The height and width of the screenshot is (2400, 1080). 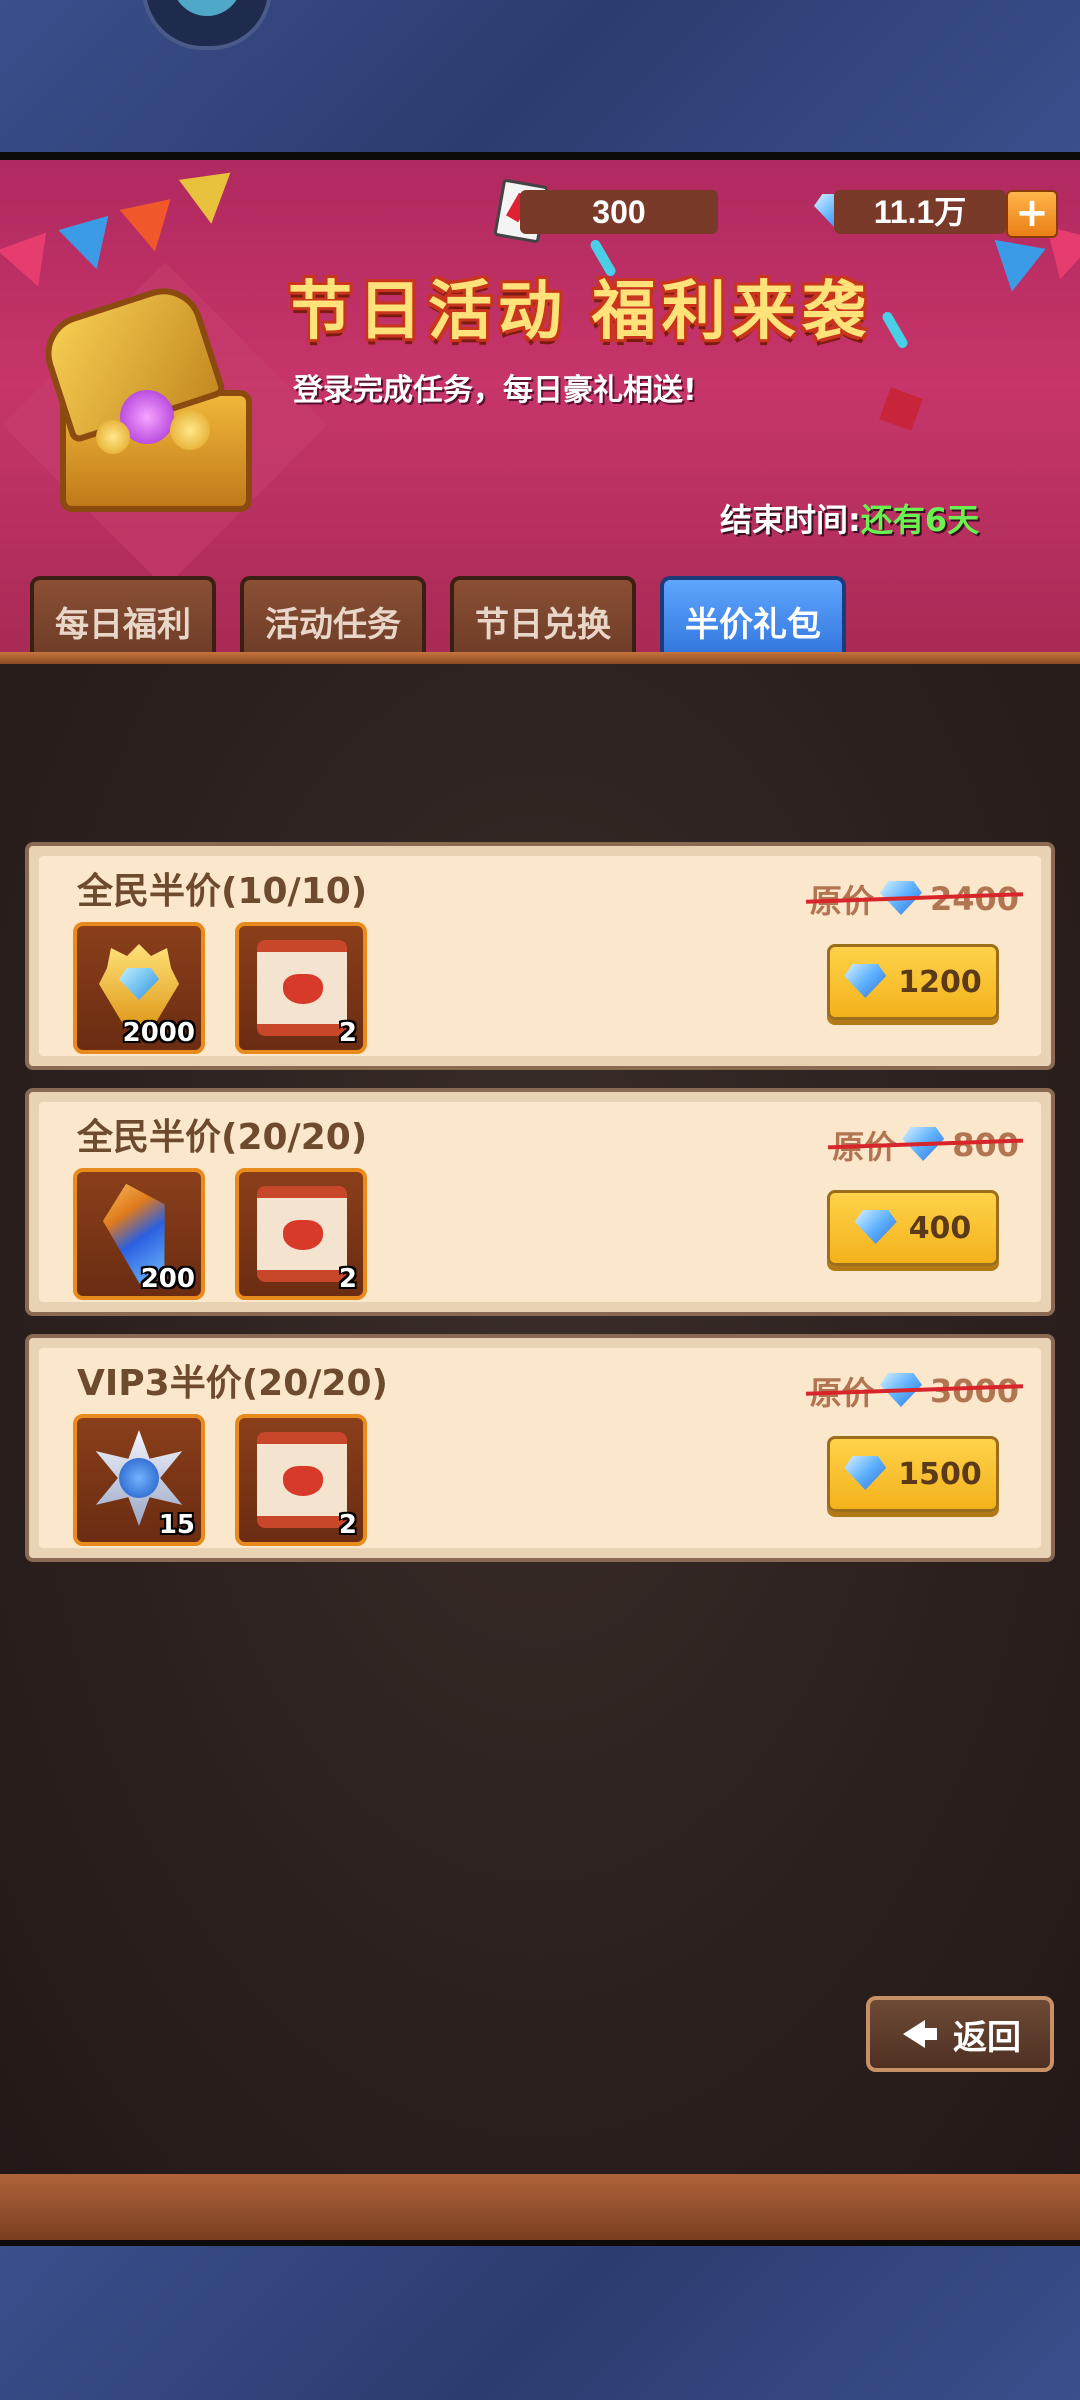 What do you see at coordinates (495, 390) in the screenshot?
I see `event-subtitle: 登录完成任务，每日豪礼相送!` at bounding box center [495, 390].